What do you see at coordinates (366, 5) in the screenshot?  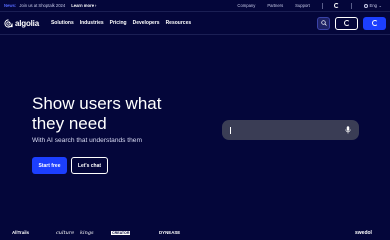 I see `globe-icon` at bounding box center [366, 5].